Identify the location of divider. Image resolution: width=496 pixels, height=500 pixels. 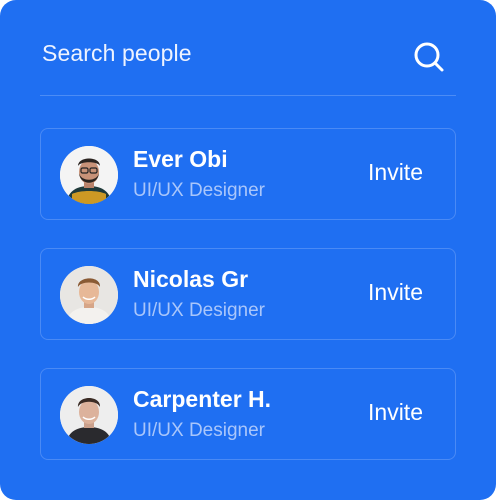
(248, 95).